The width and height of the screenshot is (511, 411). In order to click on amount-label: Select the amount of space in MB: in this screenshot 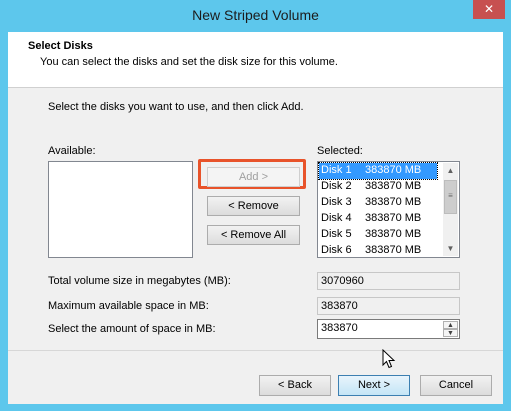, I will do `click(132, 329)`.